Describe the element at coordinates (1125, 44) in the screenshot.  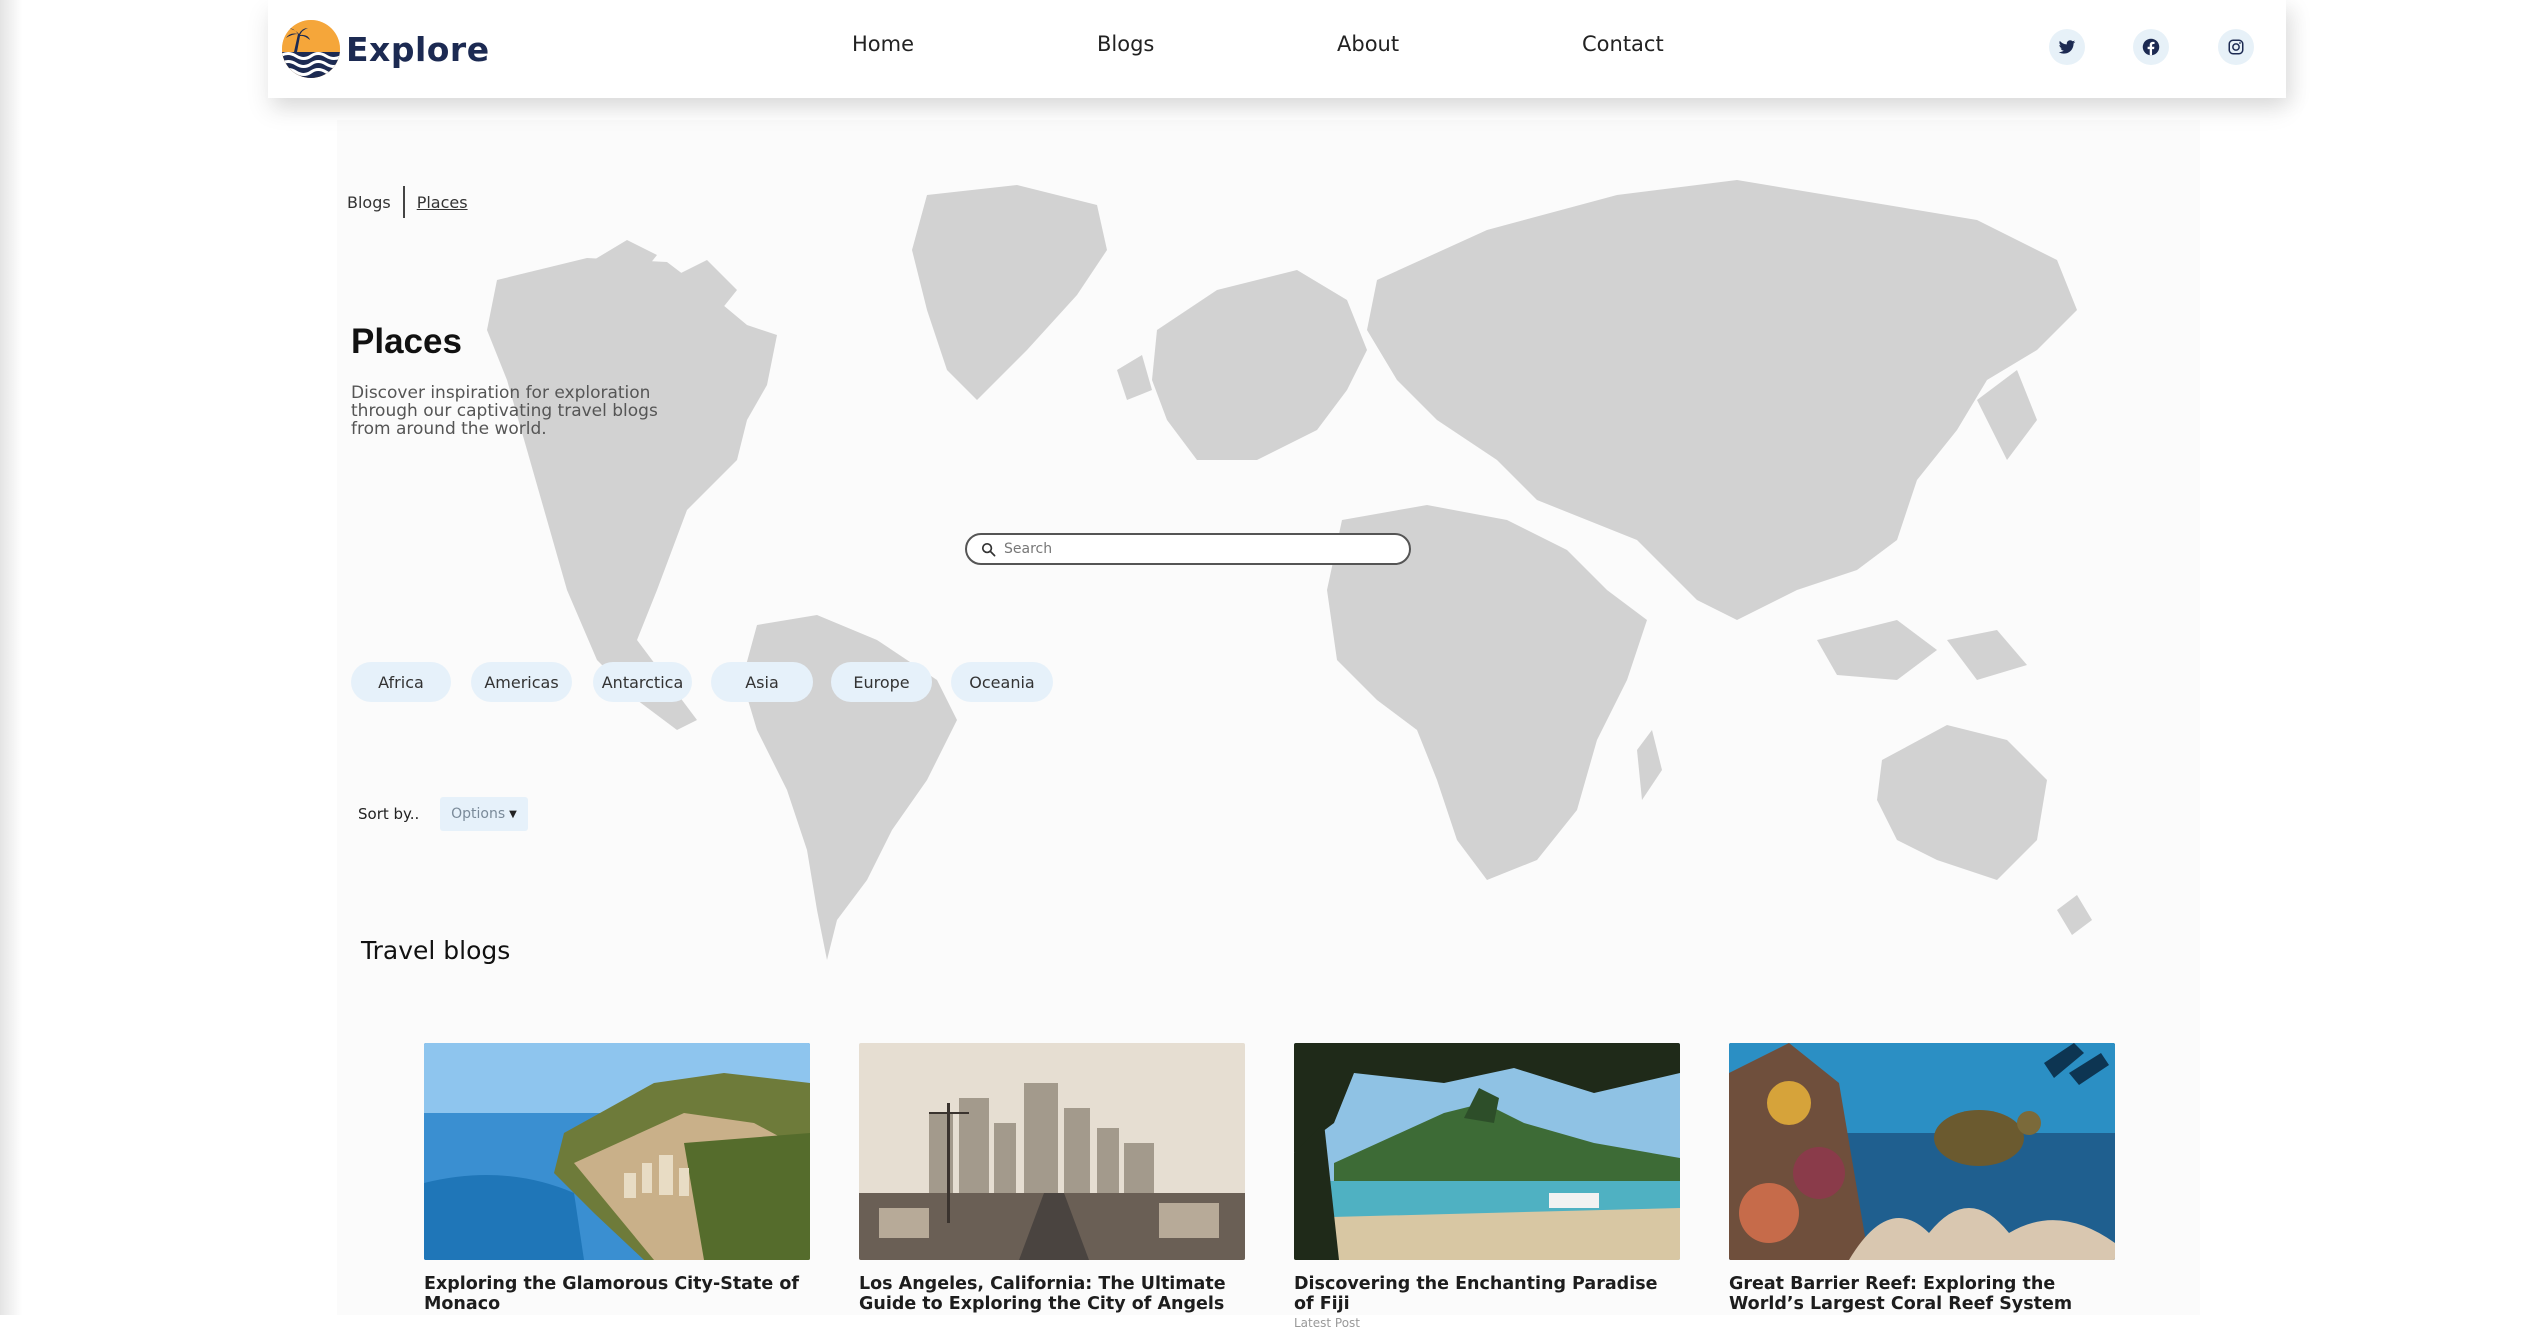
I see `nav-blogs-link: Blogs` at that location.